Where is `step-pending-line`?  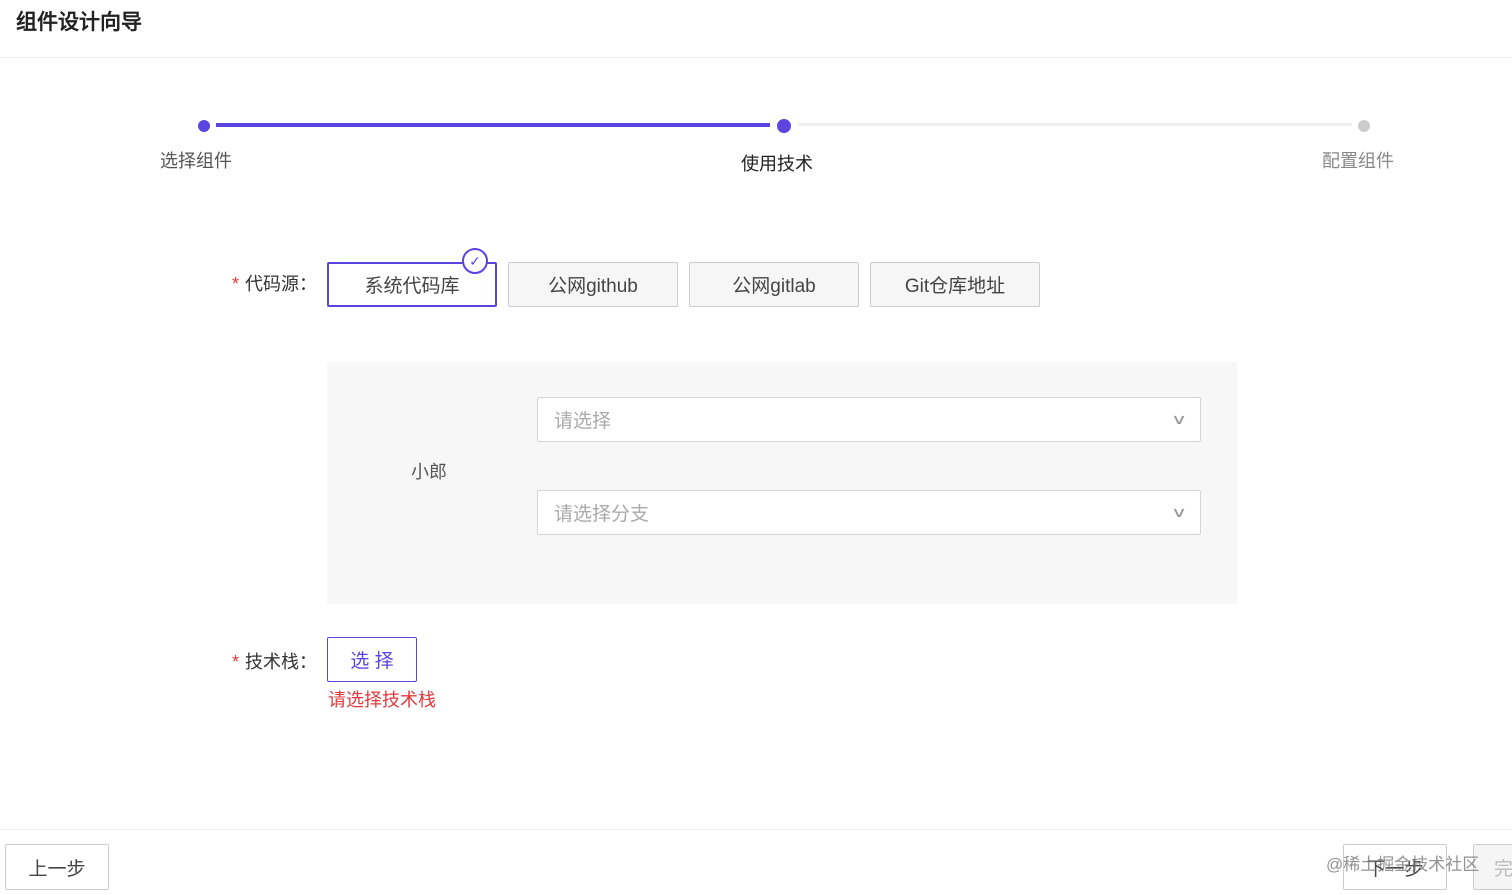
step-pending-line is located at coordinates (1075, 124).